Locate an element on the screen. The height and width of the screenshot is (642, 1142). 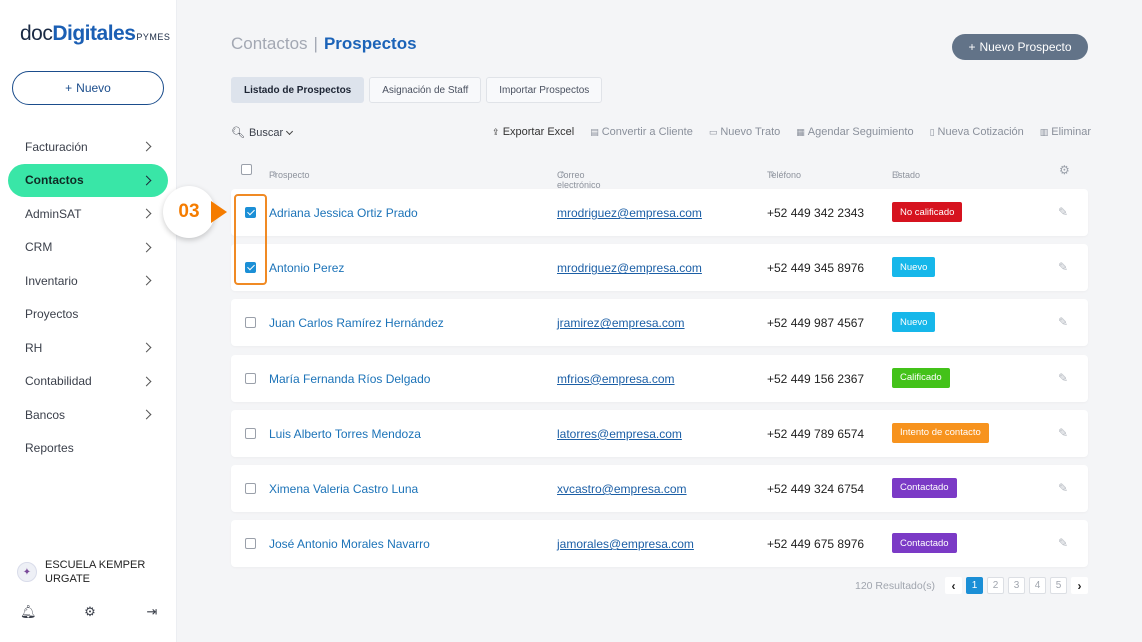
prospect-phone: +52 449 987 4567 is located at coordinates (816, 323).